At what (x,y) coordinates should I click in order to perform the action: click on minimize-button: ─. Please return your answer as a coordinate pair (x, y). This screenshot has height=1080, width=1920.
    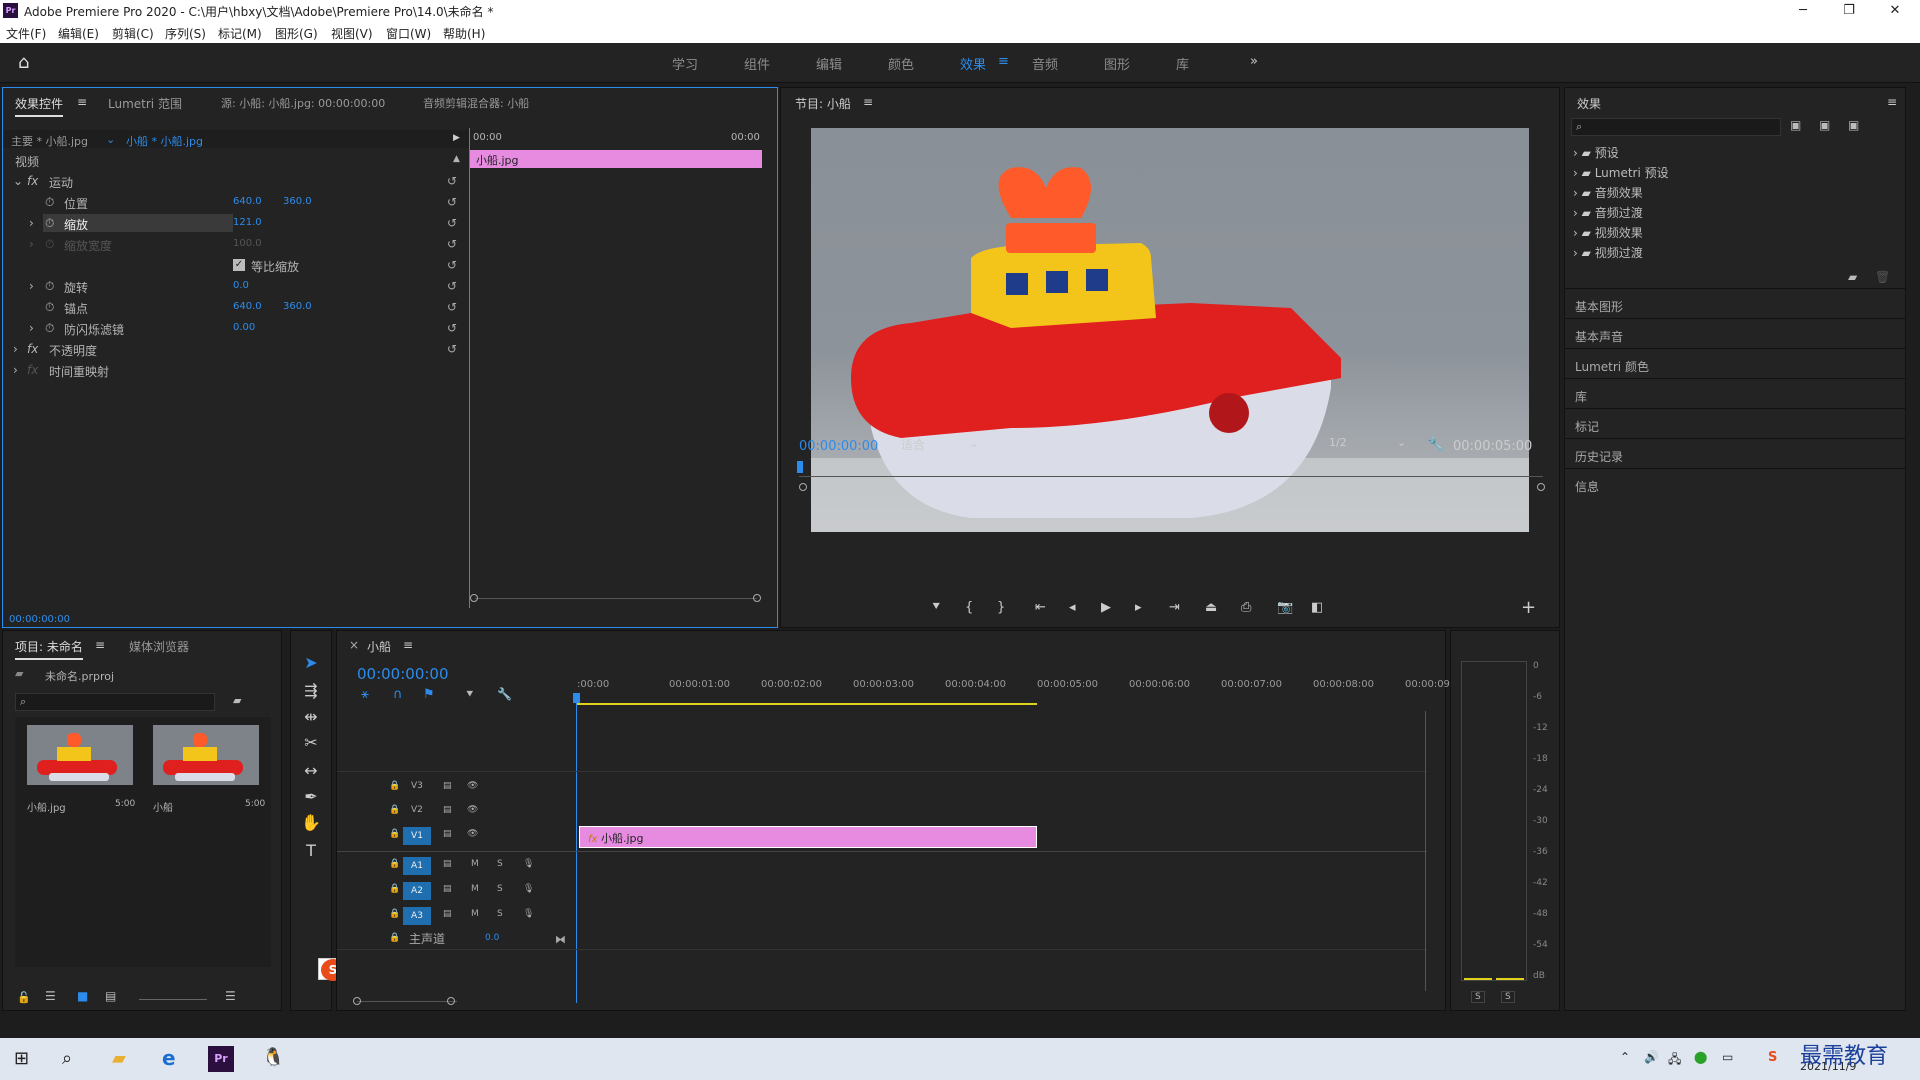
    Looking at the image, I should click on (1803, 10).